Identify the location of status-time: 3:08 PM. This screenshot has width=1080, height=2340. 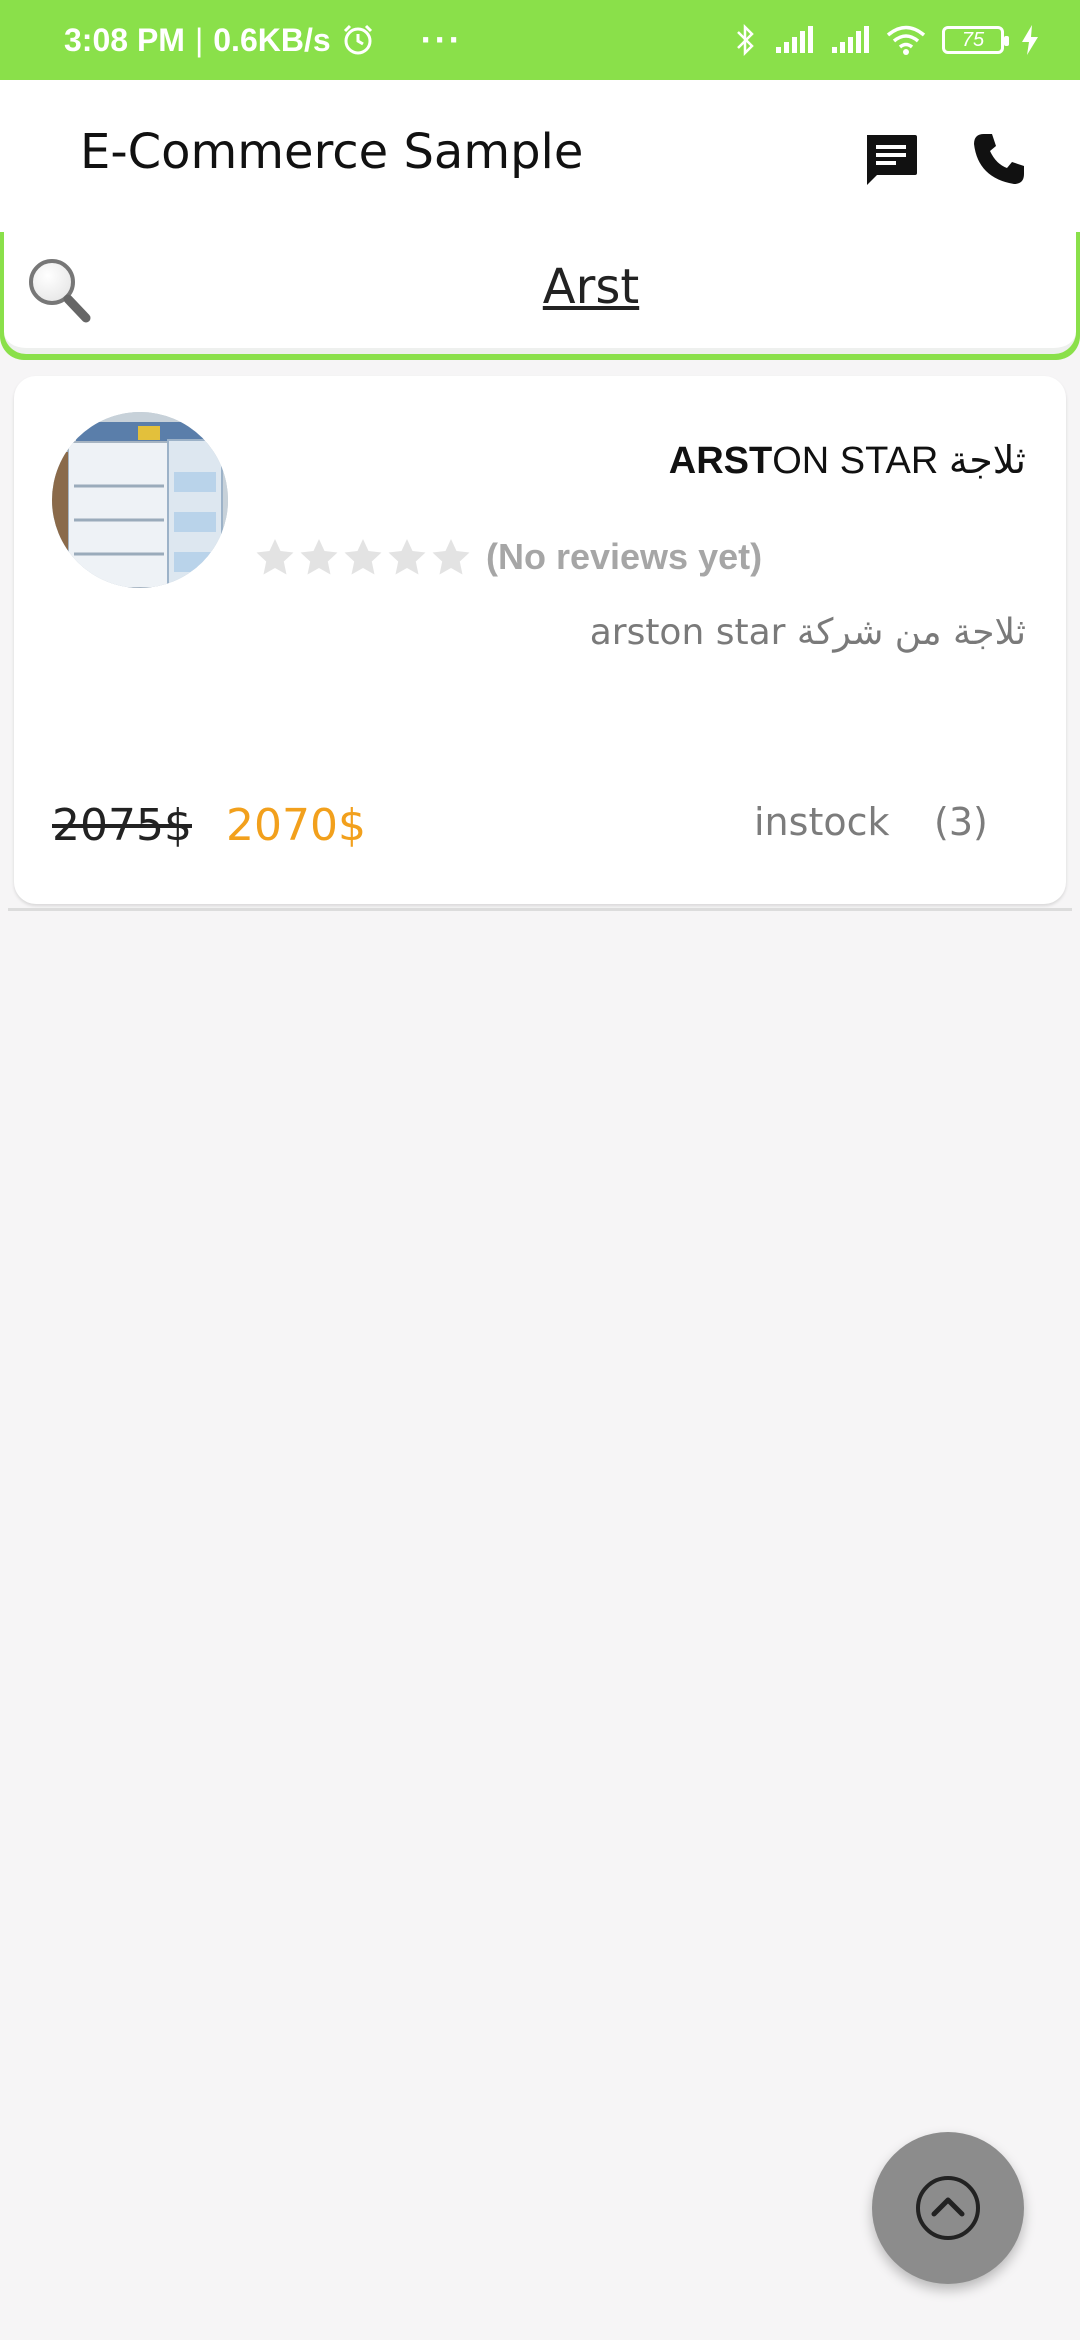
(124, 39).